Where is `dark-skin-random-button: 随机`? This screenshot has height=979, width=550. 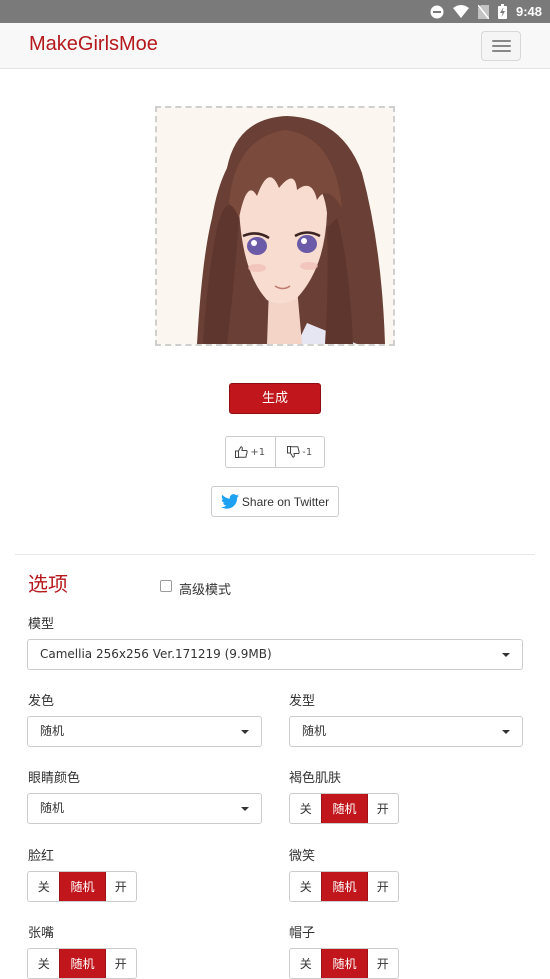
dark-skin-random-button: 随机 is located at coordinates (344, 808).